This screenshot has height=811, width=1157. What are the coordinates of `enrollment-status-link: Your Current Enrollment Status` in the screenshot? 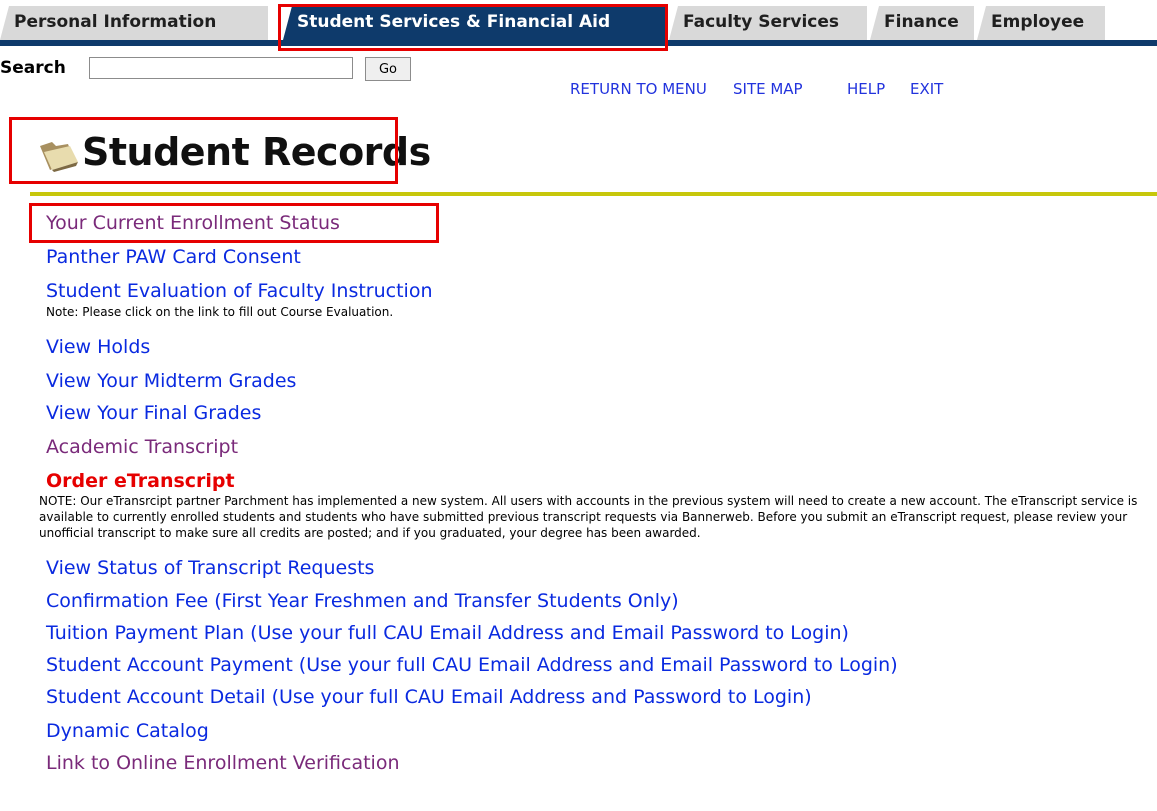 It's located at (193, 223).